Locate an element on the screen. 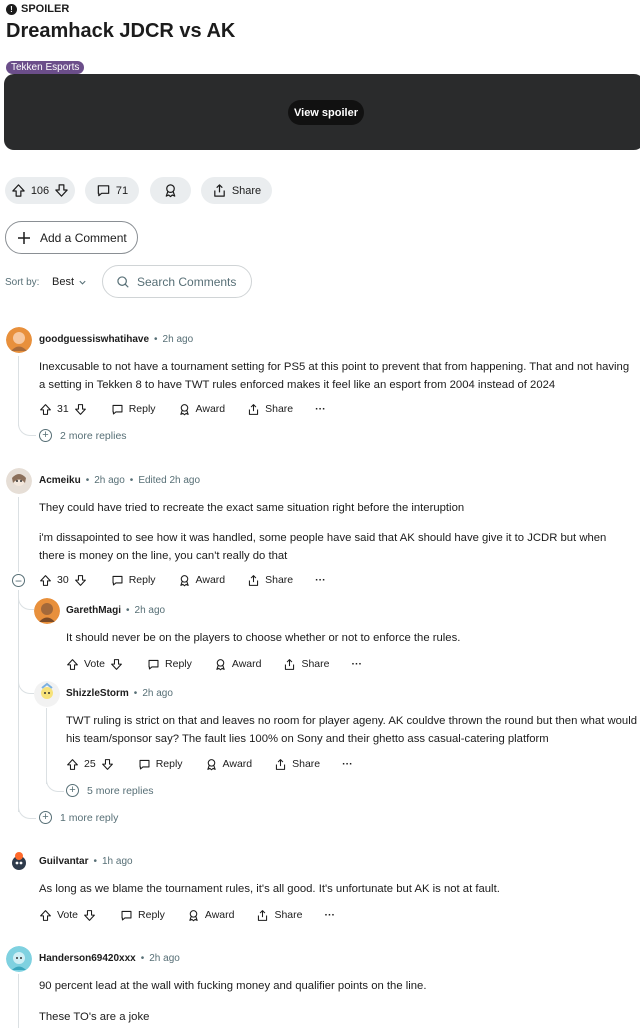  spoiler-tag: ! SPOILER is located at coordinates (37, 9).